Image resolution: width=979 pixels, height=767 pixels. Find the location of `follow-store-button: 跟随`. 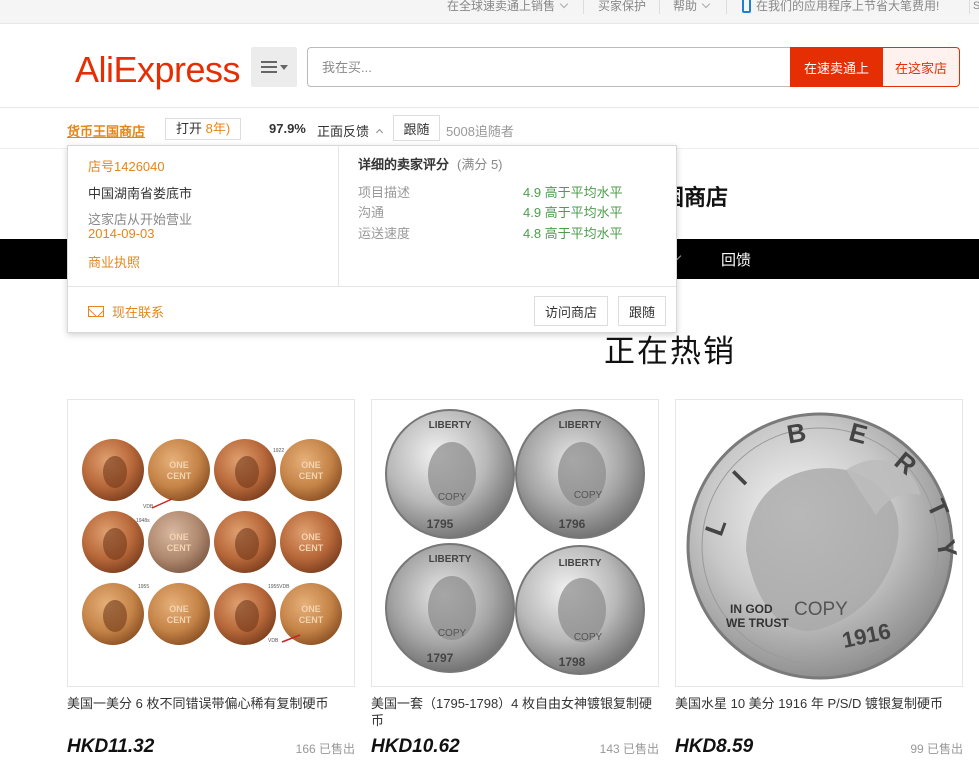

follow-store-button: 跟随 is located at coordinates (416, 128).